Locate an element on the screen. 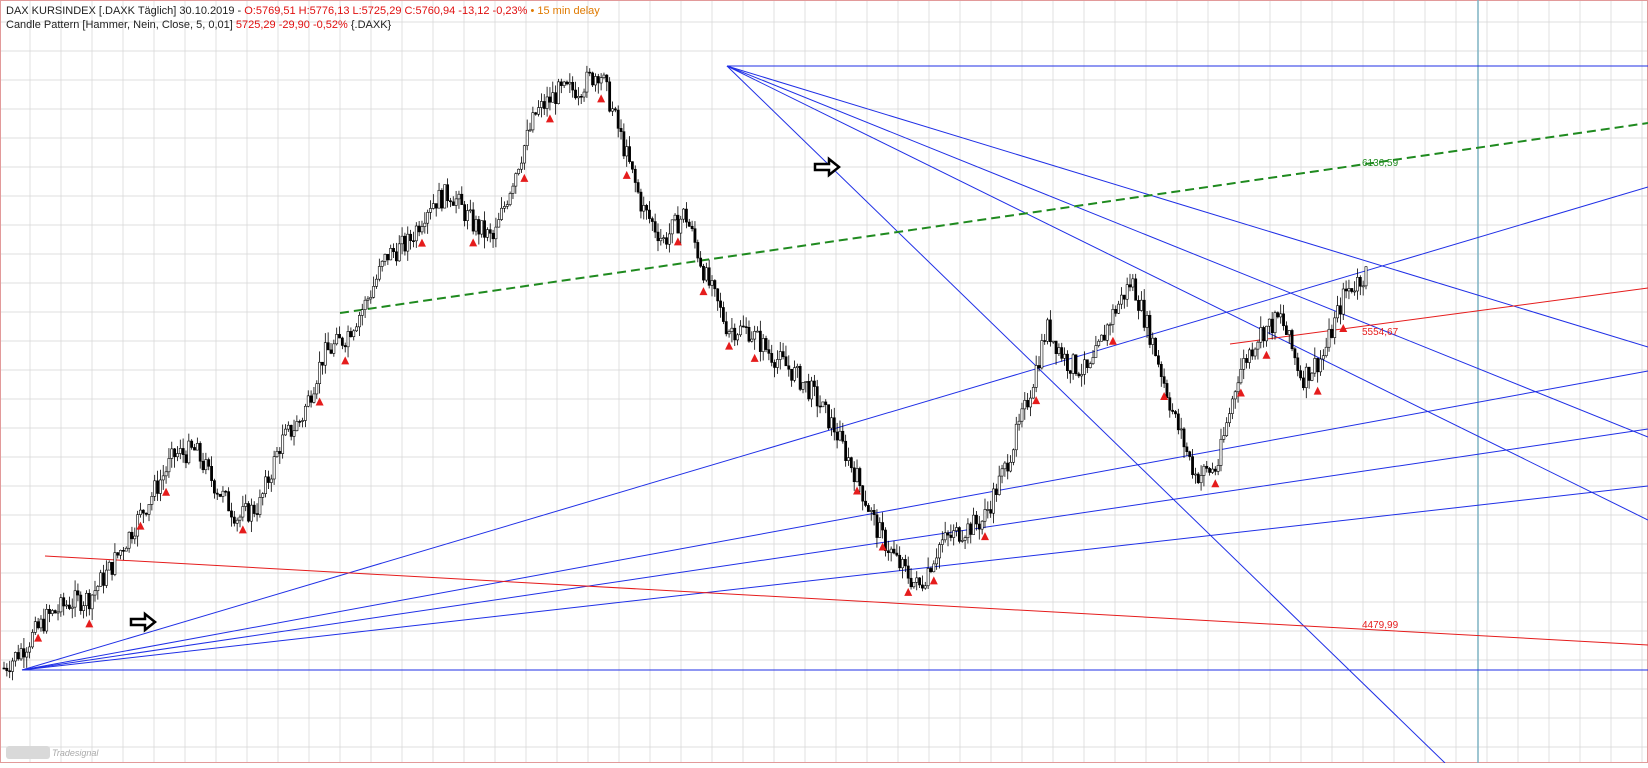  hammer-marker is located at coordinates (626, 174).